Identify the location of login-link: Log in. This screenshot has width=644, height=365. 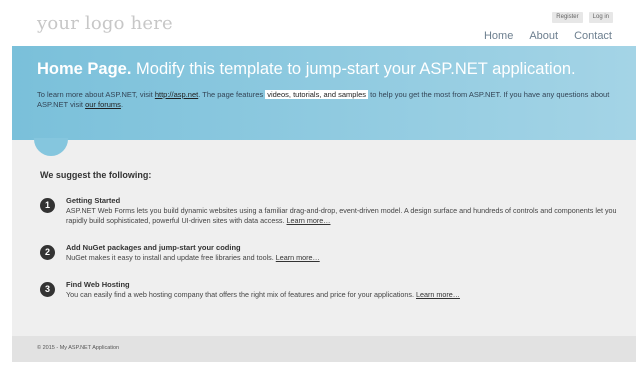
(600, 17).